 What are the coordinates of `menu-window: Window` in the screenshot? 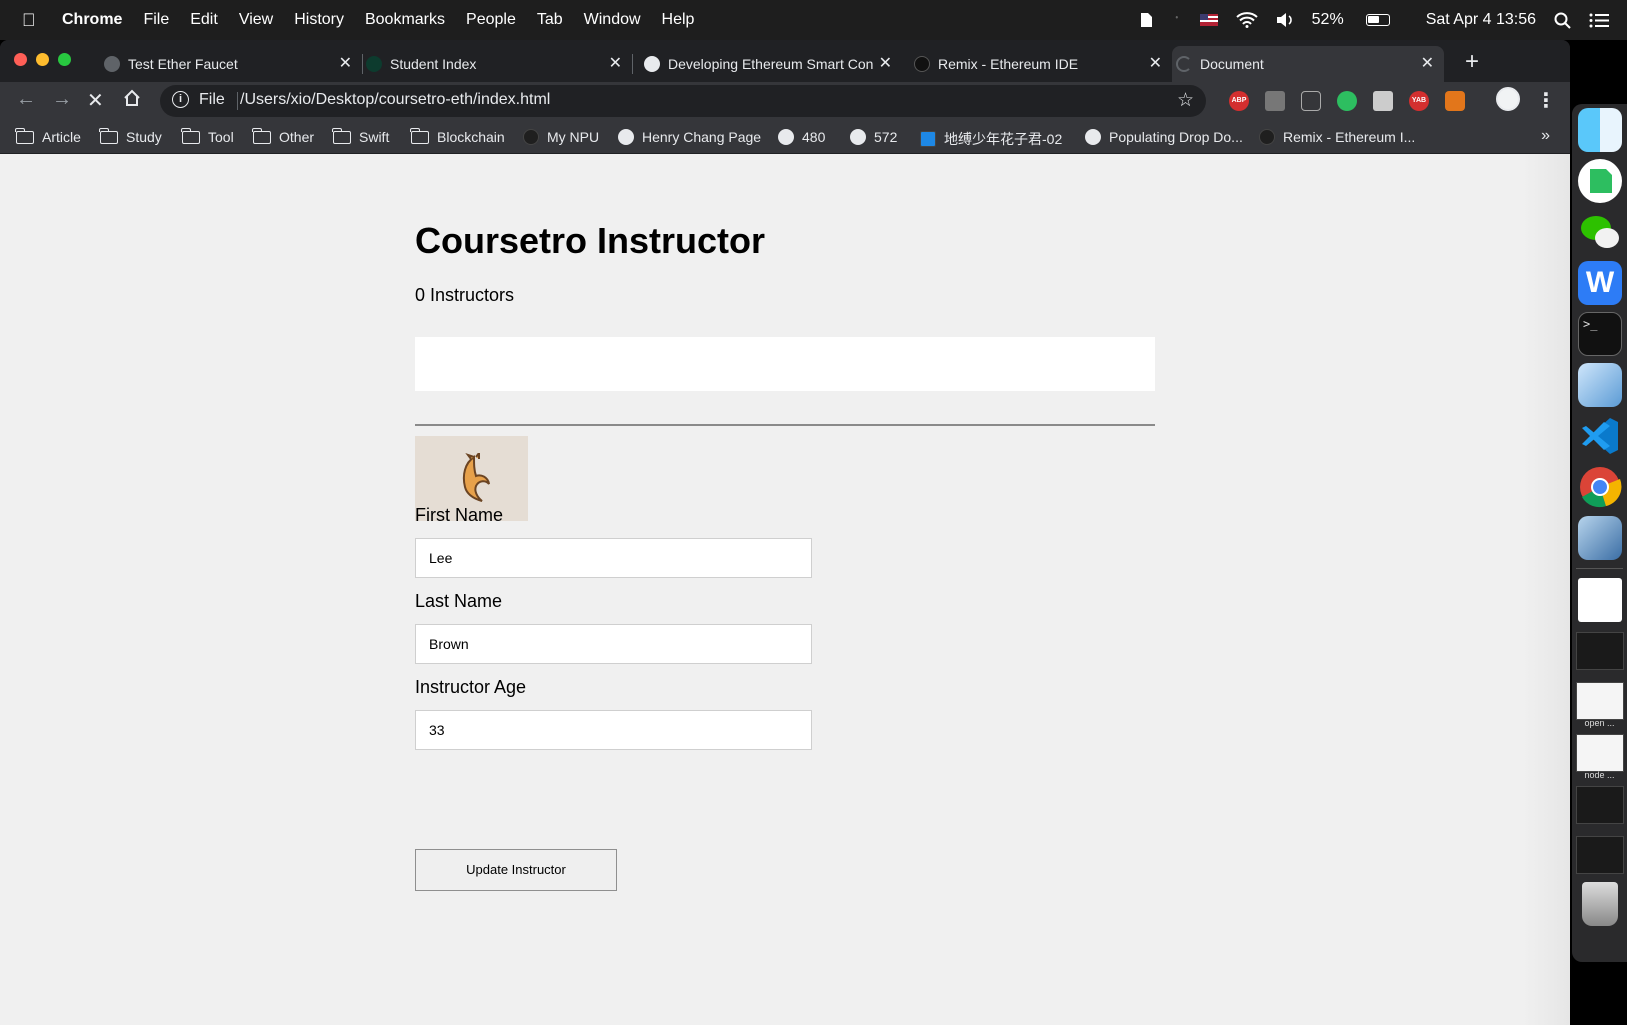 It's located at (612, 20).